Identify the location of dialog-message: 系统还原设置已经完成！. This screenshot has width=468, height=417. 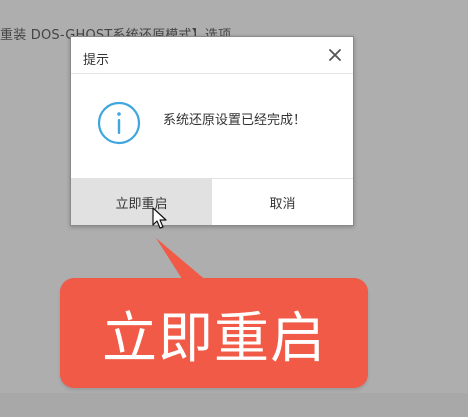
(235, 120).